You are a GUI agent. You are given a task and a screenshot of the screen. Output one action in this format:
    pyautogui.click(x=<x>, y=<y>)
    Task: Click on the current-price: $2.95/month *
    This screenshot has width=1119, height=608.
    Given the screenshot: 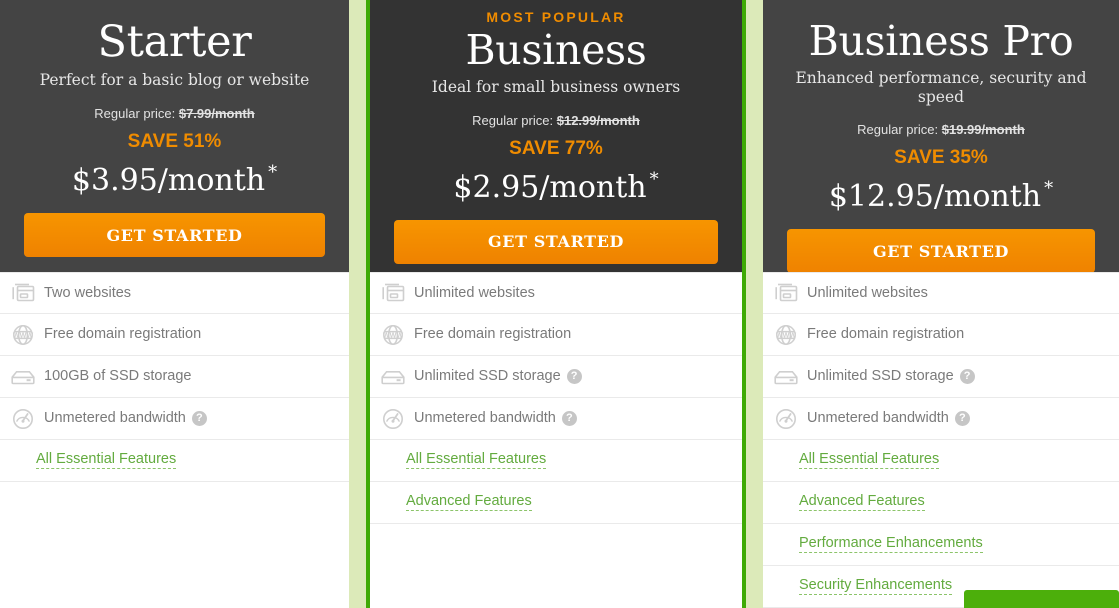 What is the action you would take?
    pyautogui.click(x=556, y=186)
    